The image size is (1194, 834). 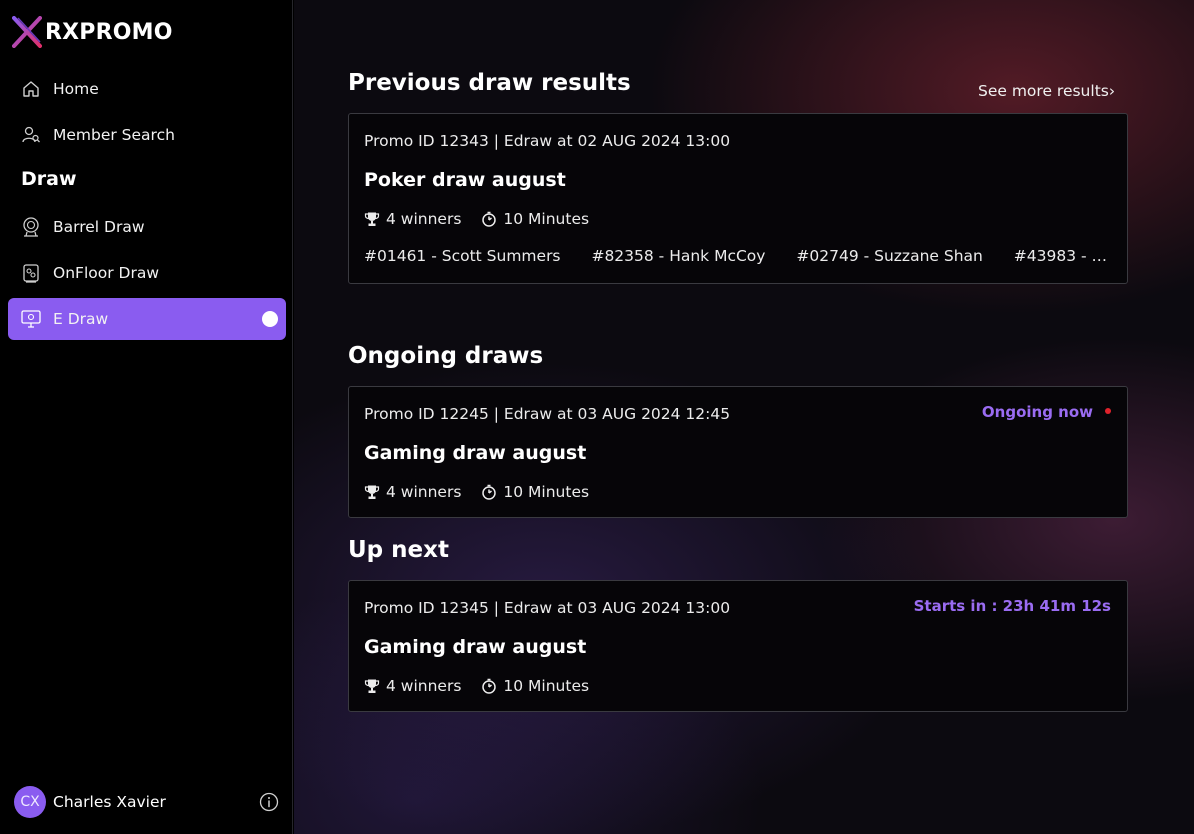 I want to click on x-logo-icon, so click(x=27, y=32).